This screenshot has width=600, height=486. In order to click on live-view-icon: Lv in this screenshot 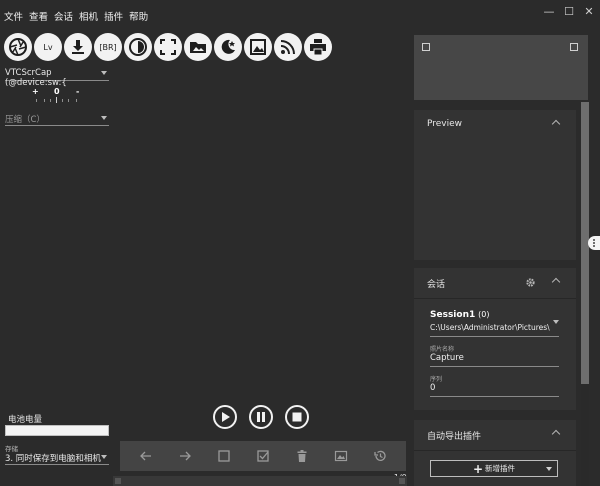, I will do `click(48, 47)`.